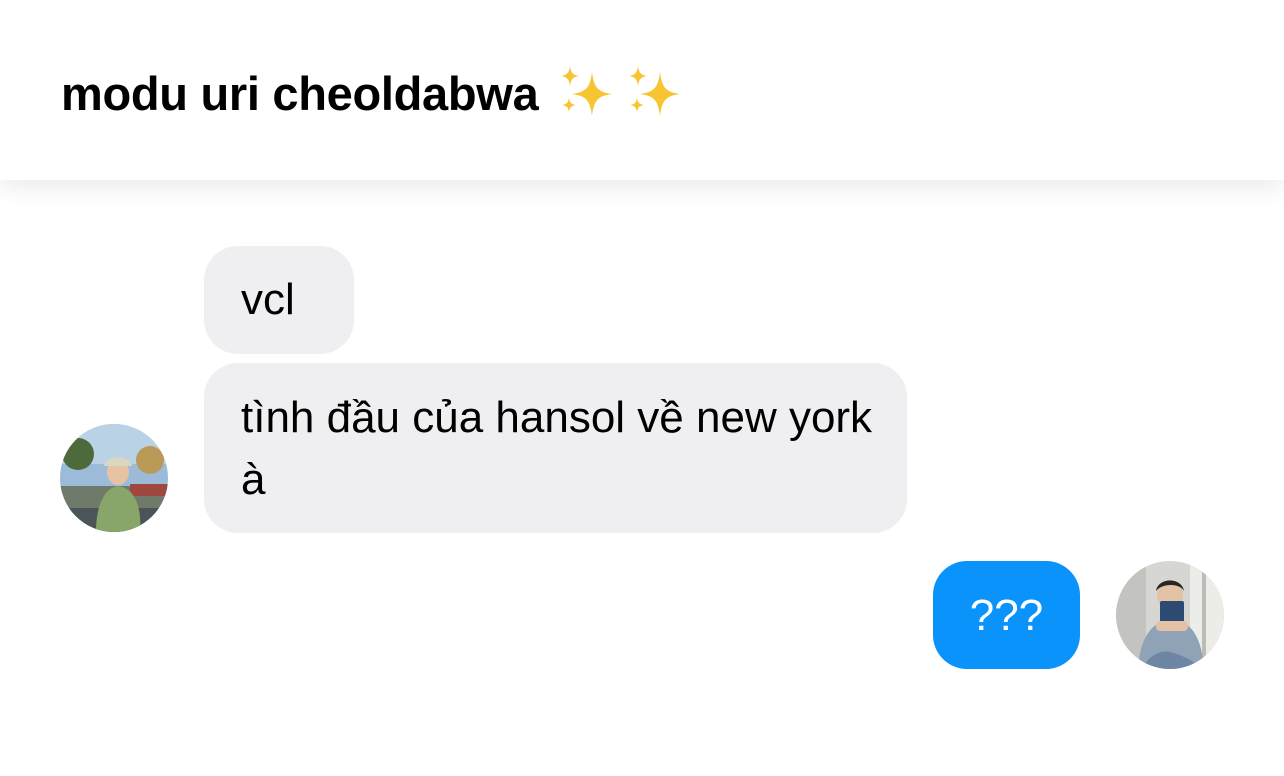 Image resolution: width=1284 pixels, height=776 pixels. I want to click on message-text: ???, so click(1006, 615).